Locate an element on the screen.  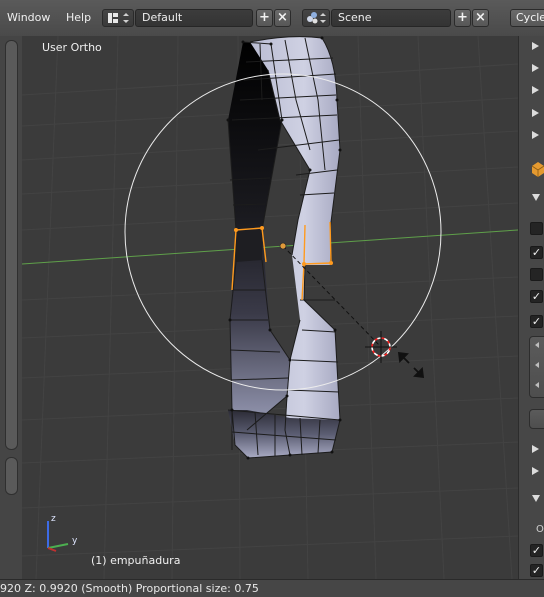
screen-layout-browse-button is located at coordinates (118, 18).